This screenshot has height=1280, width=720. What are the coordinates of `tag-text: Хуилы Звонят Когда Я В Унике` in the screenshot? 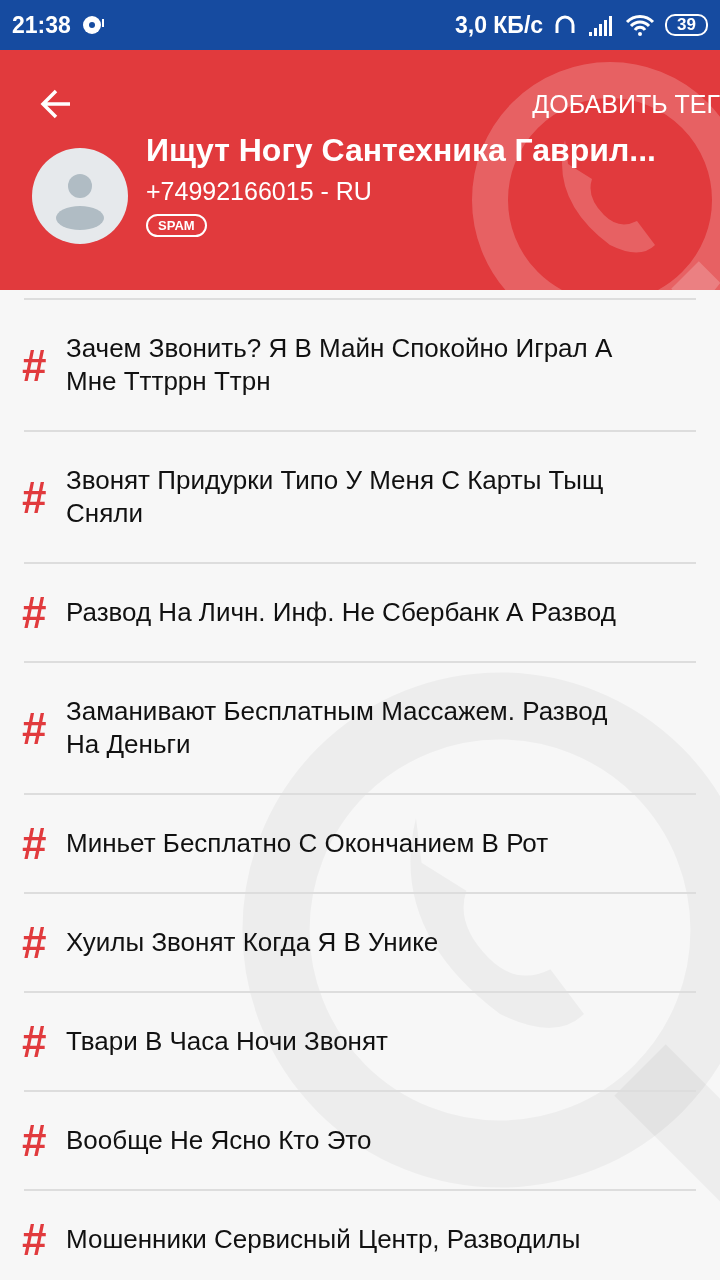 It's located at (252, 942).